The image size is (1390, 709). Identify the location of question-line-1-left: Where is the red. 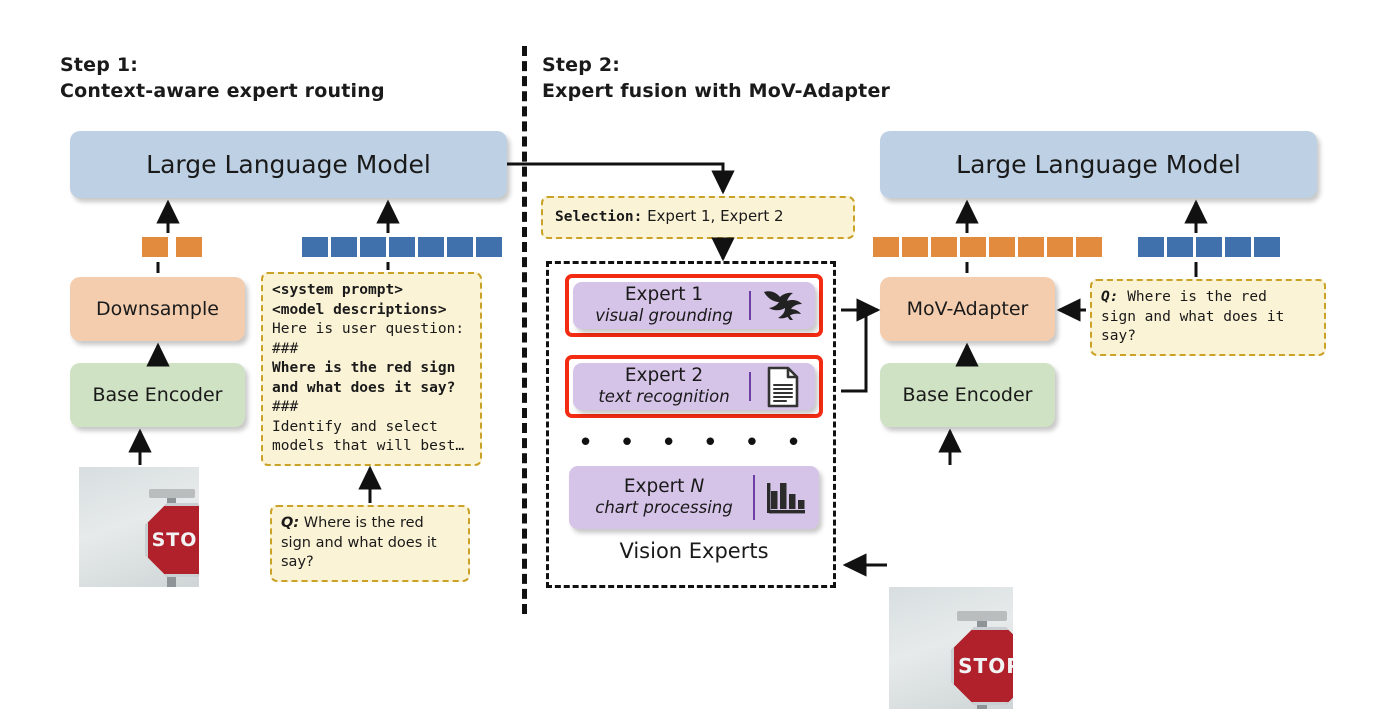
(361, 523).